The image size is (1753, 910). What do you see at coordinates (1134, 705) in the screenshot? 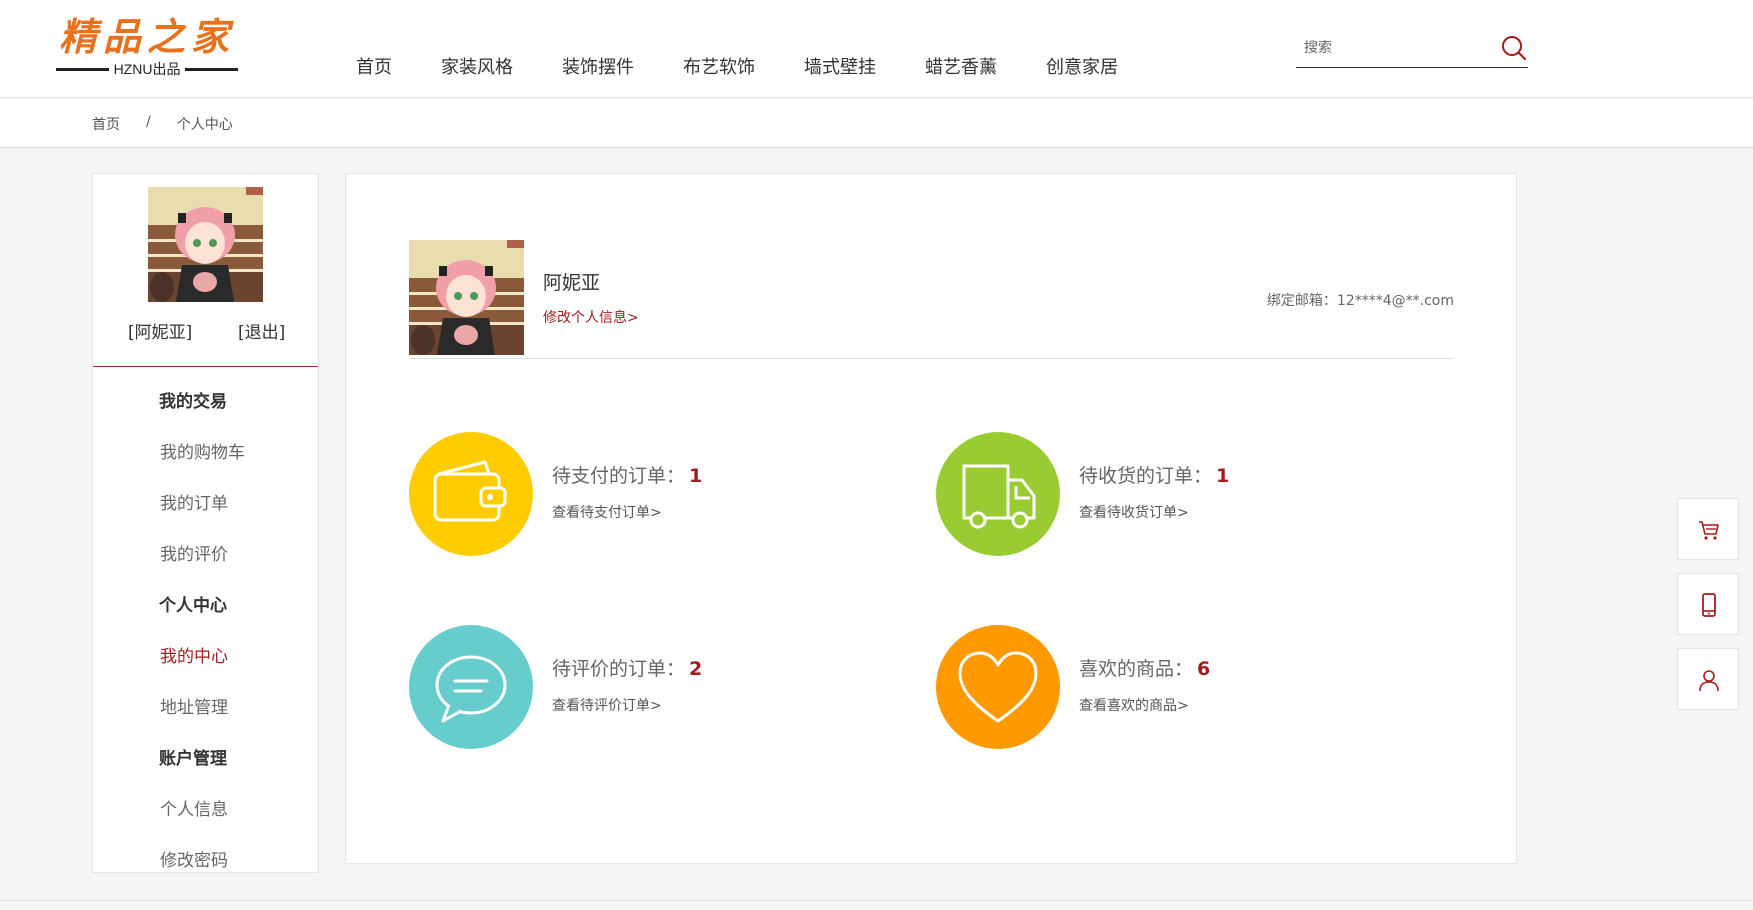
I see `view-liked-items-link: 查看喜欢的商品>` at bounding box center [1134, 705].